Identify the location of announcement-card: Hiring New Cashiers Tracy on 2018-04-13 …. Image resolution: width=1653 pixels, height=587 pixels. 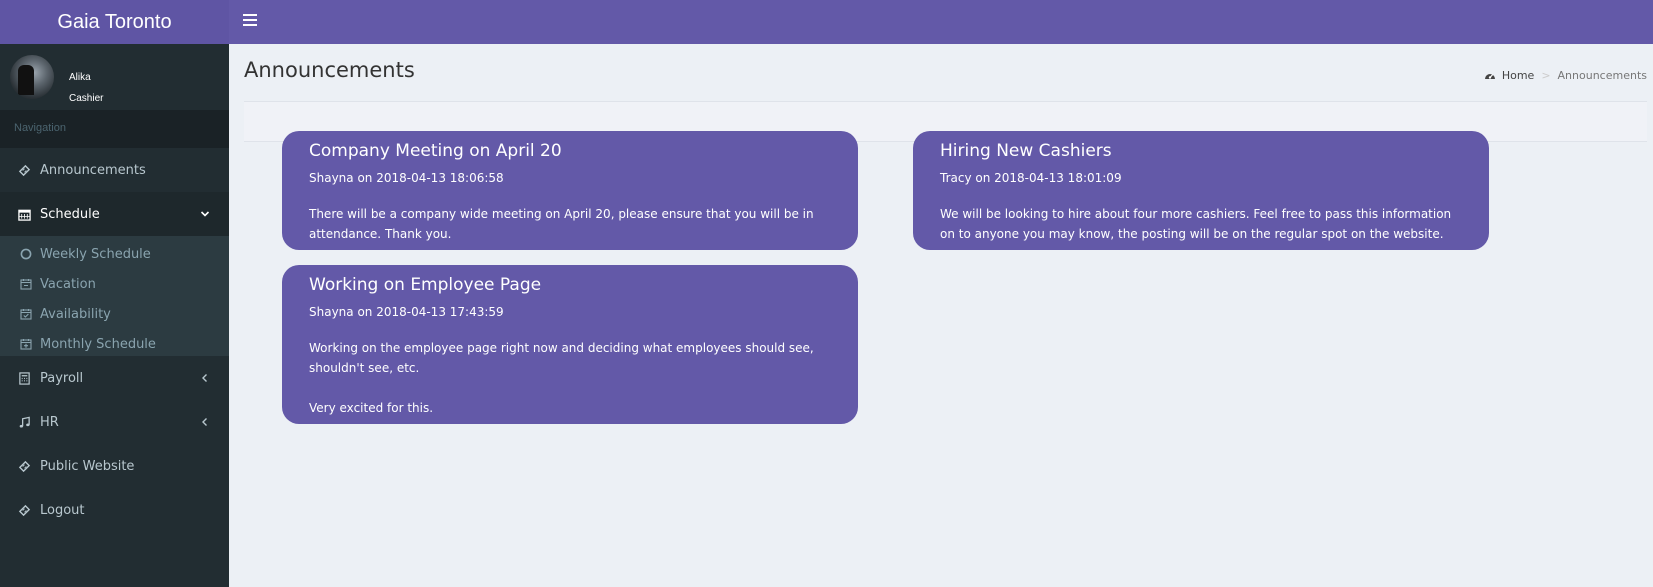
(1201, 190).